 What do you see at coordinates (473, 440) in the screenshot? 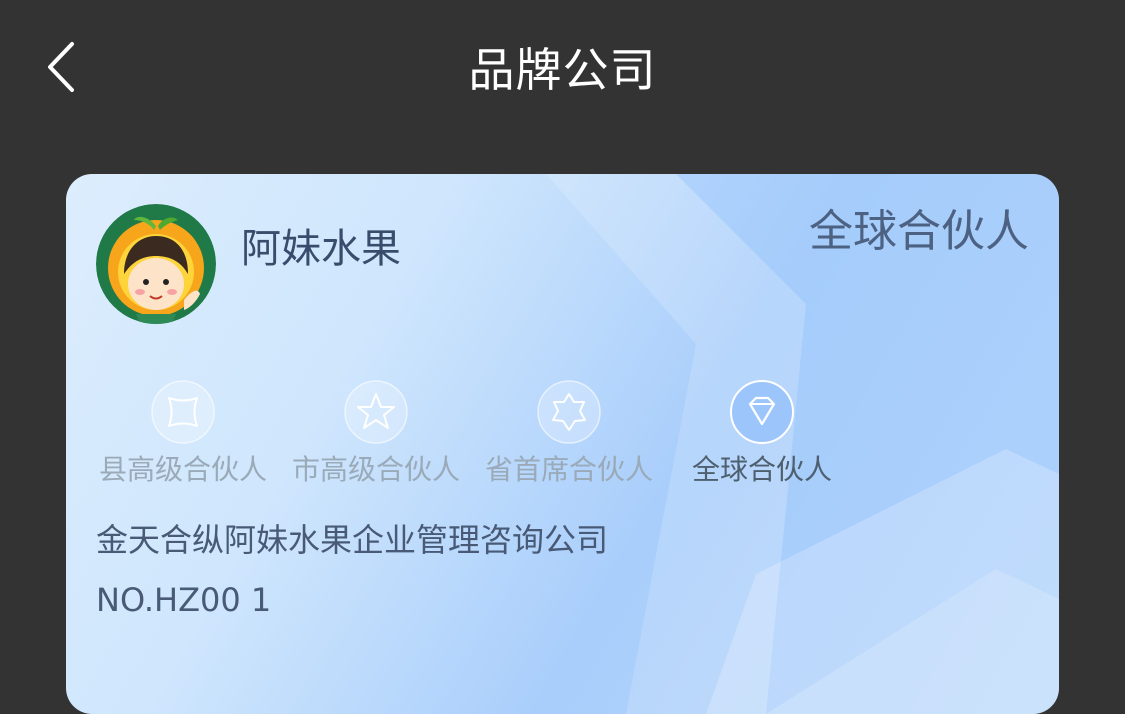
I see `level-progress: 县高级合伙人 市高级合伙人 省首席合伙人 全球合伙人` at bounding box center [473, 440].